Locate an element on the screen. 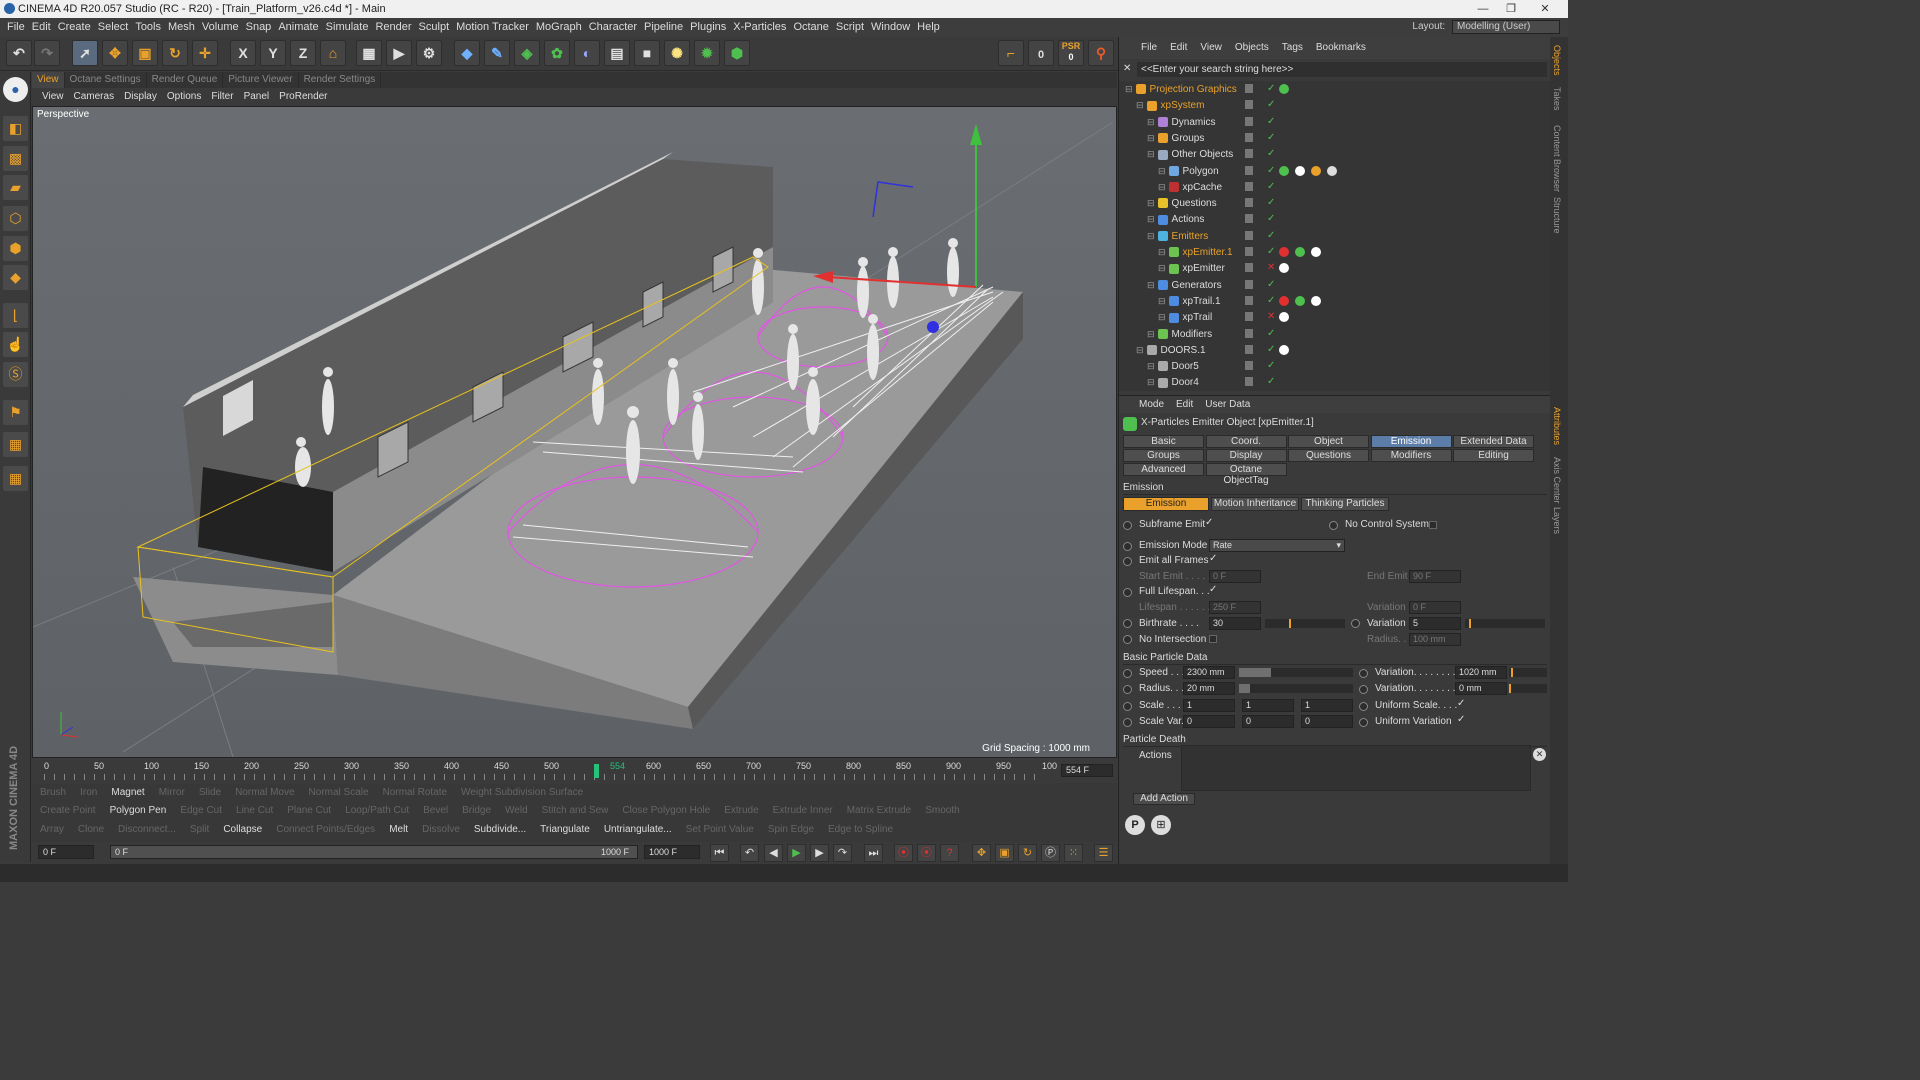  attr-tab-questions: Questions is located at coordinates (1328, 455).